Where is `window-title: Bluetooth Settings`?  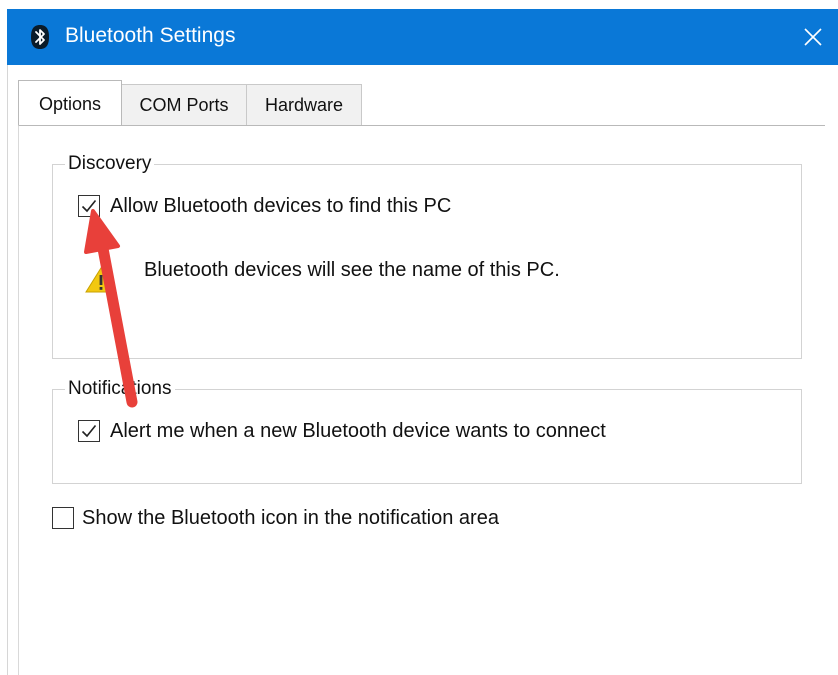 window-title: Bluetooth Settings is located at coordinates (150, 35).